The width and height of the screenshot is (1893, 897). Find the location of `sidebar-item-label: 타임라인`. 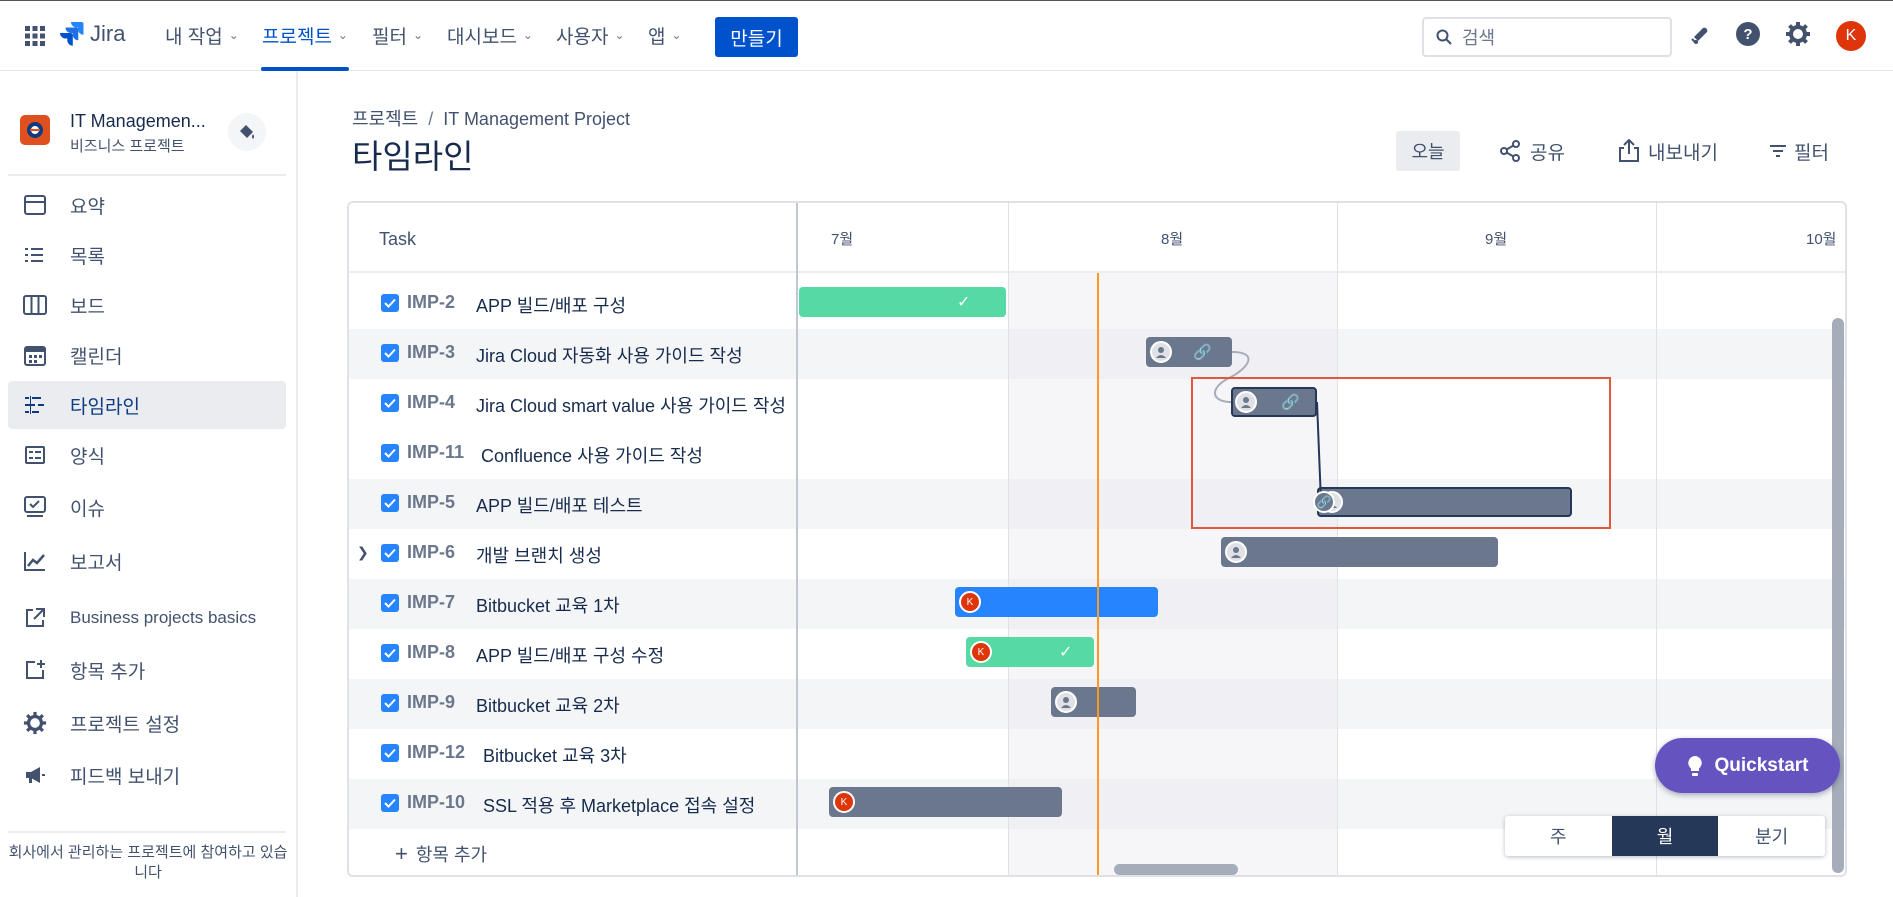

sidebar-item-label: 타임라인 is located at coordinates (105, 407).